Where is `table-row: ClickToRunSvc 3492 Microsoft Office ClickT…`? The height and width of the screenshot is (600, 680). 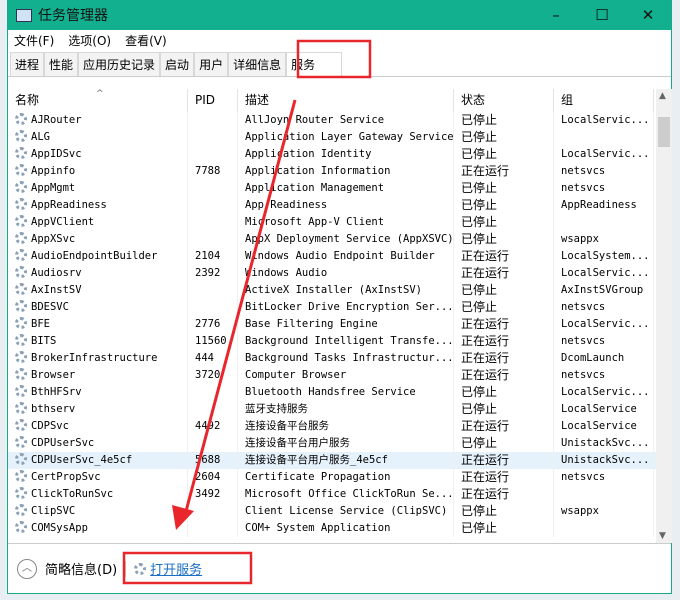 table-row: ClickToRunSvc 3492 Microsoft Office ClickT… is located at coordinates (332, 494).